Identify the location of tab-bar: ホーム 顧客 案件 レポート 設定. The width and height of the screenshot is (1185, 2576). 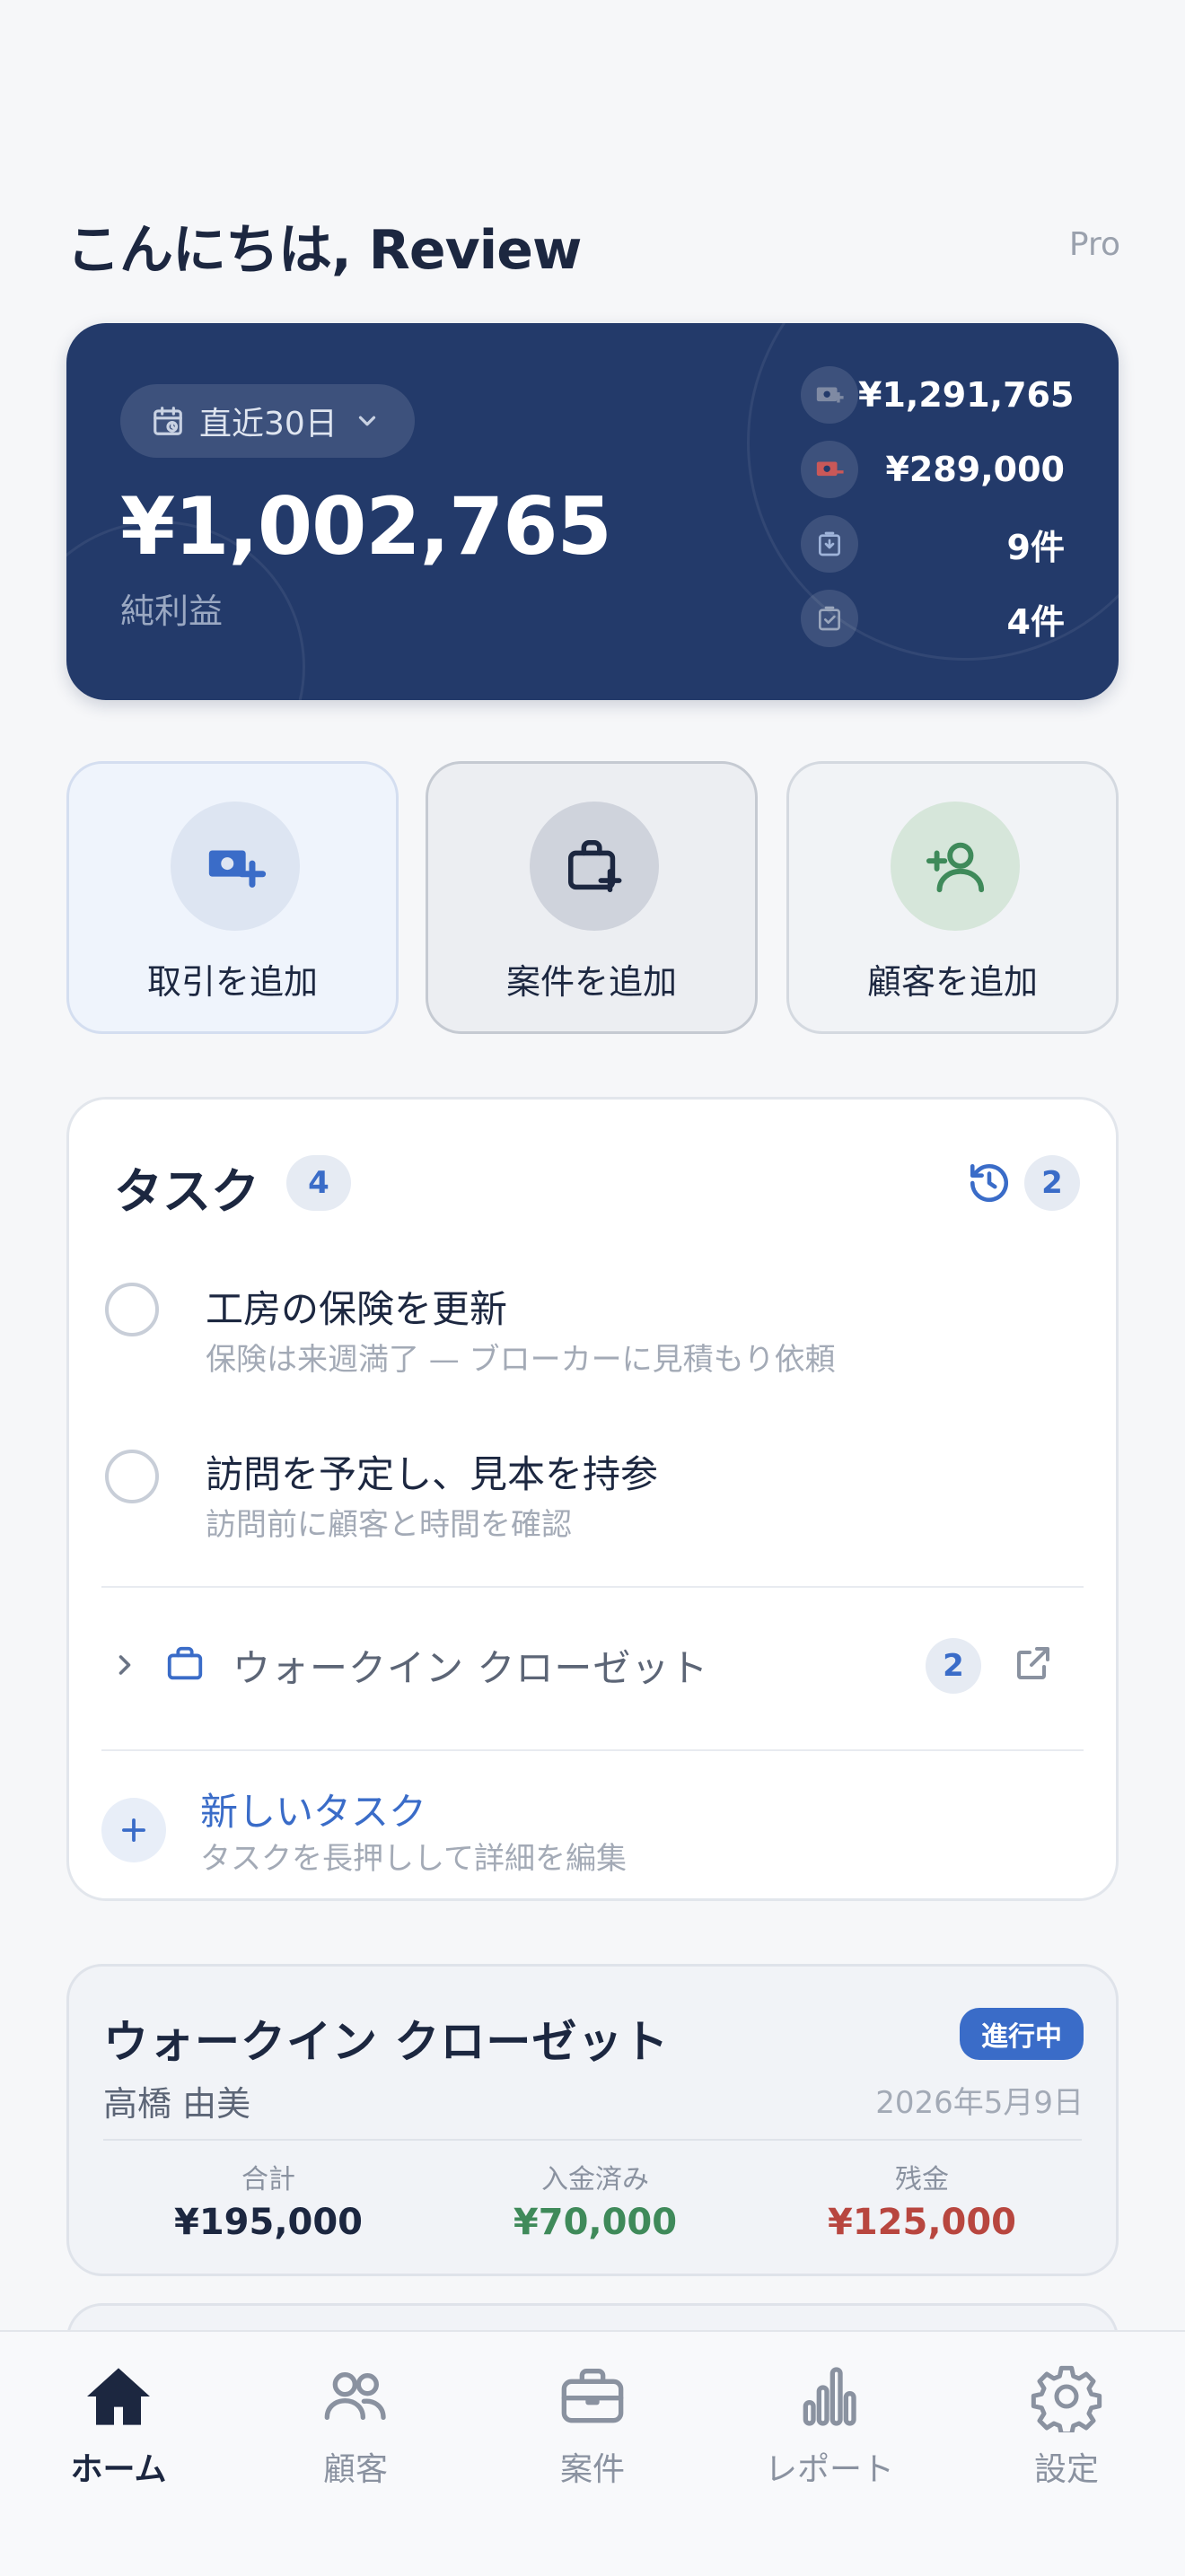
(592, 2453).